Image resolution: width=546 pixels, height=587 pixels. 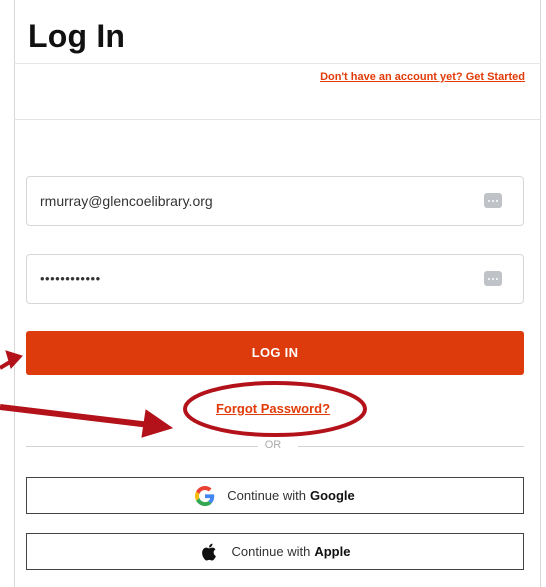 I want to click on password-field: ••••••••••••, so click(x=275, y=279).